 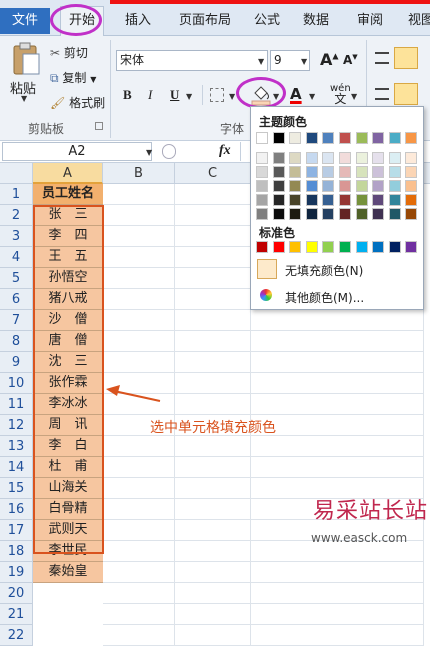 What do you see at coordinates (68, 446) in the screenshot?
I see `cell-a: 李 白` at bounding box center [68, 446].